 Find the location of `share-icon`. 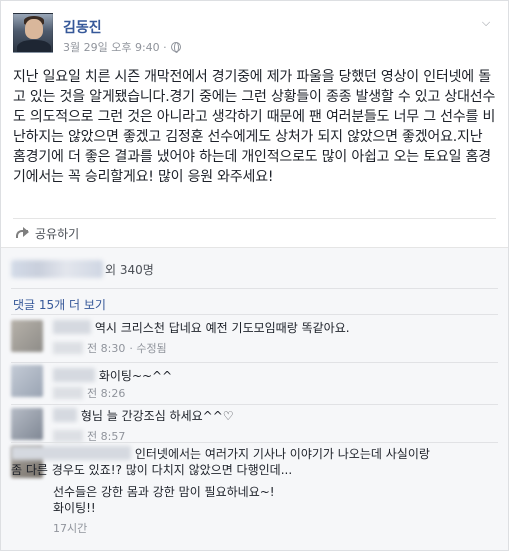

share-icon is located at coordinates (22, 233).